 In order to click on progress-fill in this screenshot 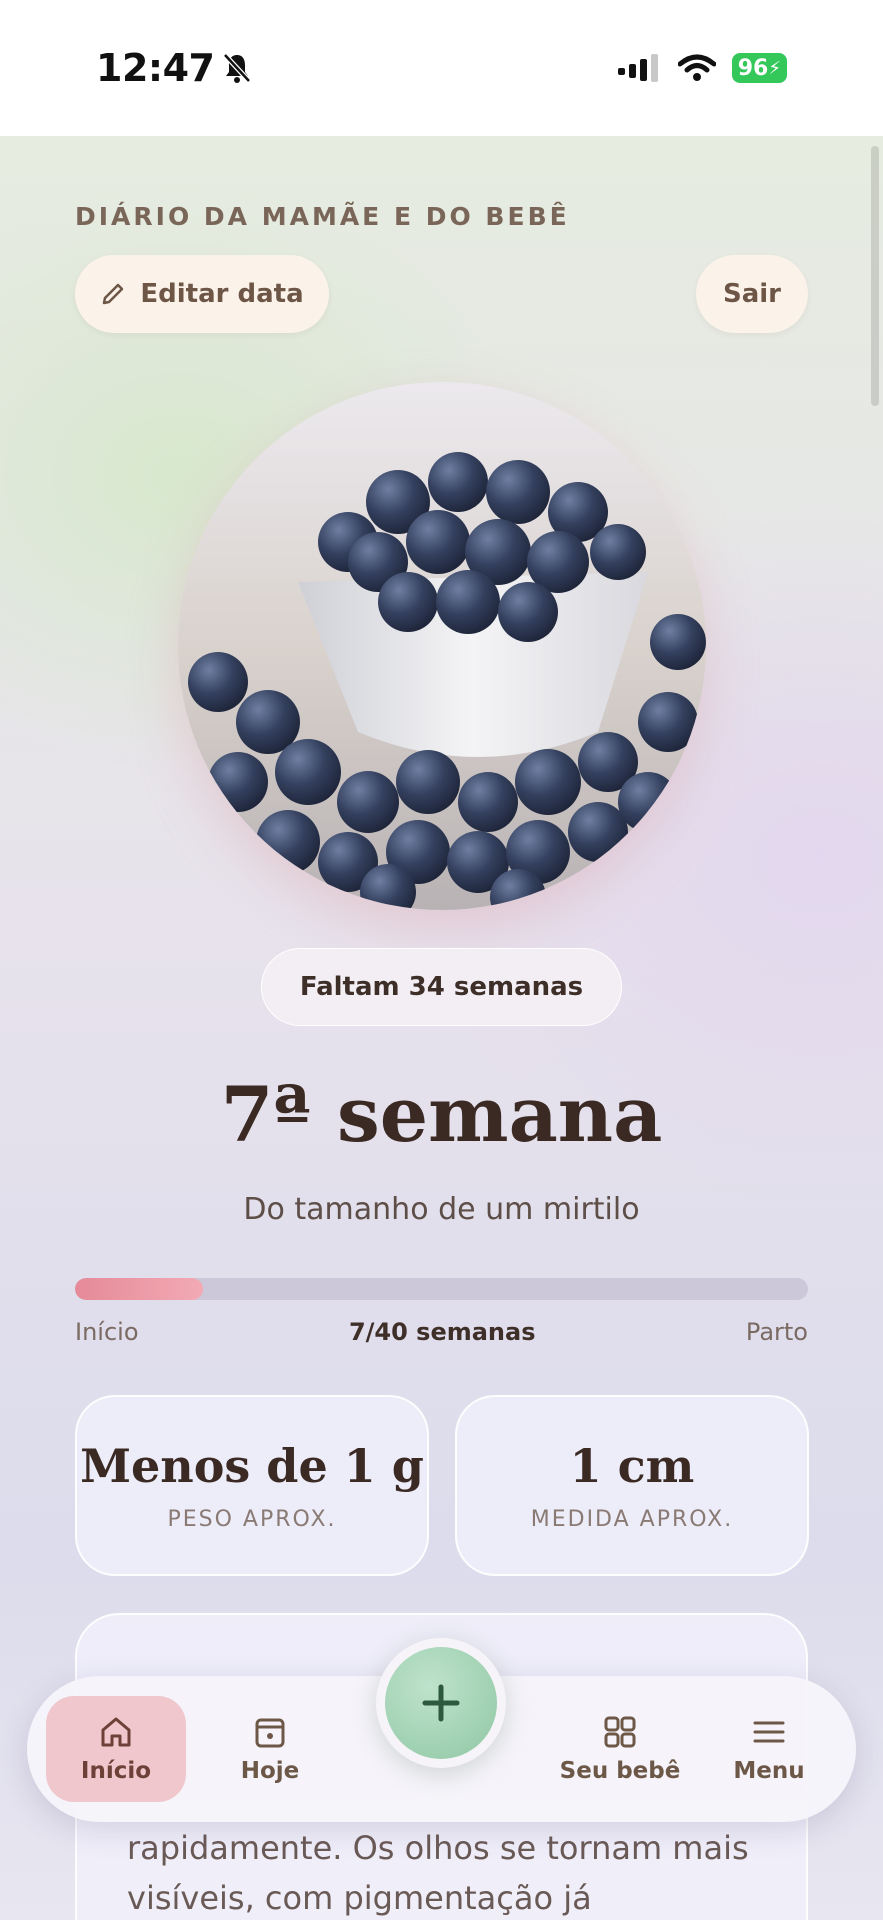, I will do `click(139, 1289)`.